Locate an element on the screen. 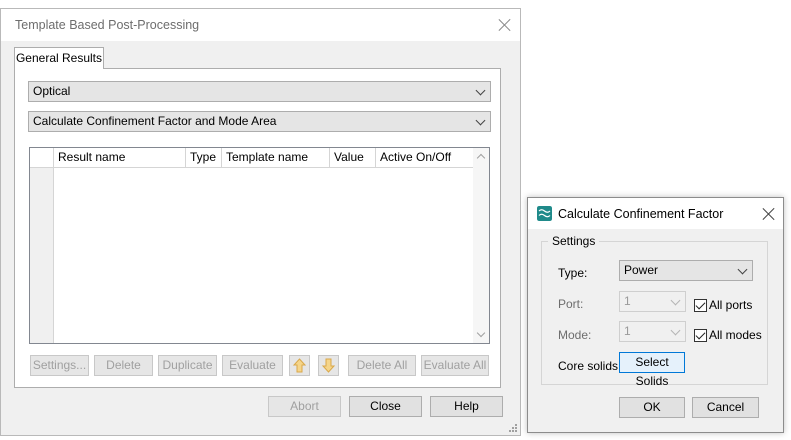 The width and height of the screenshot is (791, 440). all-modes-label: All modes is located at coordinates (735, 335).